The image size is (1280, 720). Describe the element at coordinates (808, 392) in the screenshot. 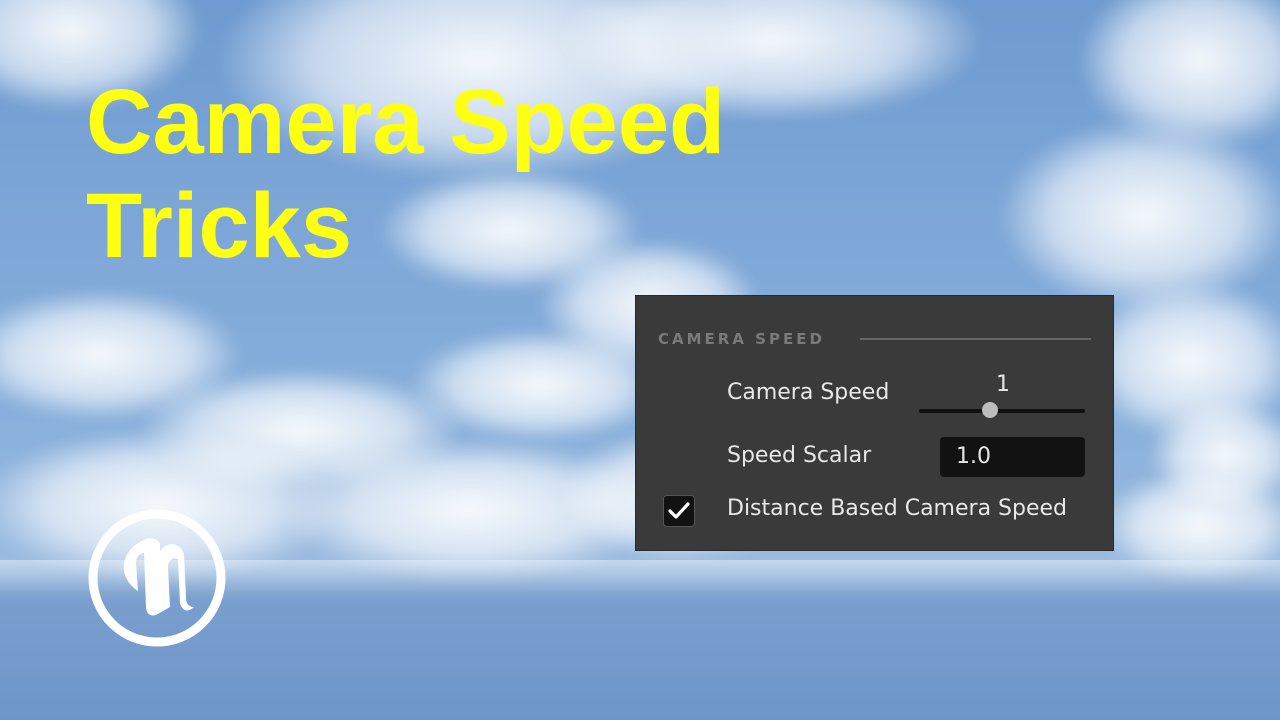

I see `camera-speed-label: Camera Speed` at that location.